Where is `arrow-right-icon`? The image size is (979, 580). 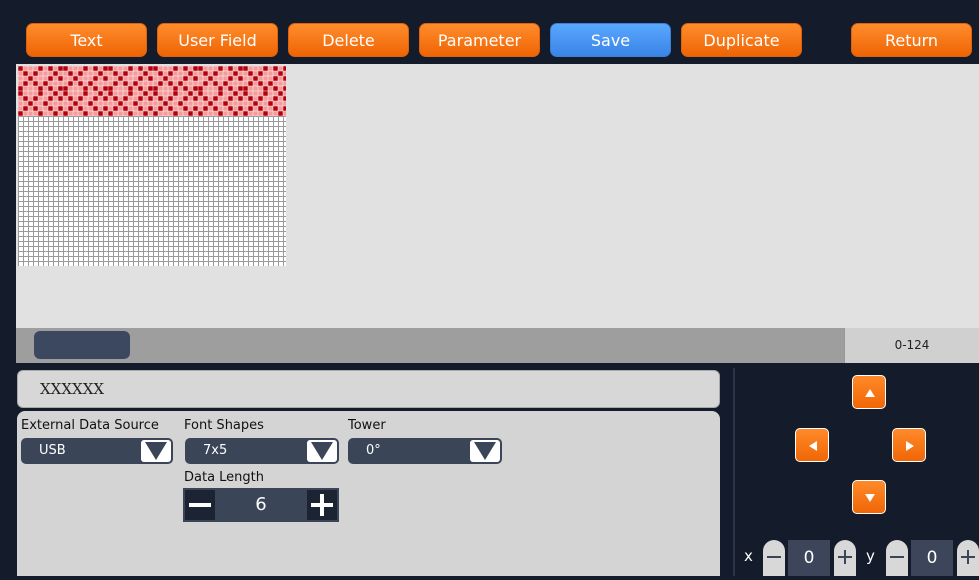 arrow-right-icon is located at coordinates (910, 446).